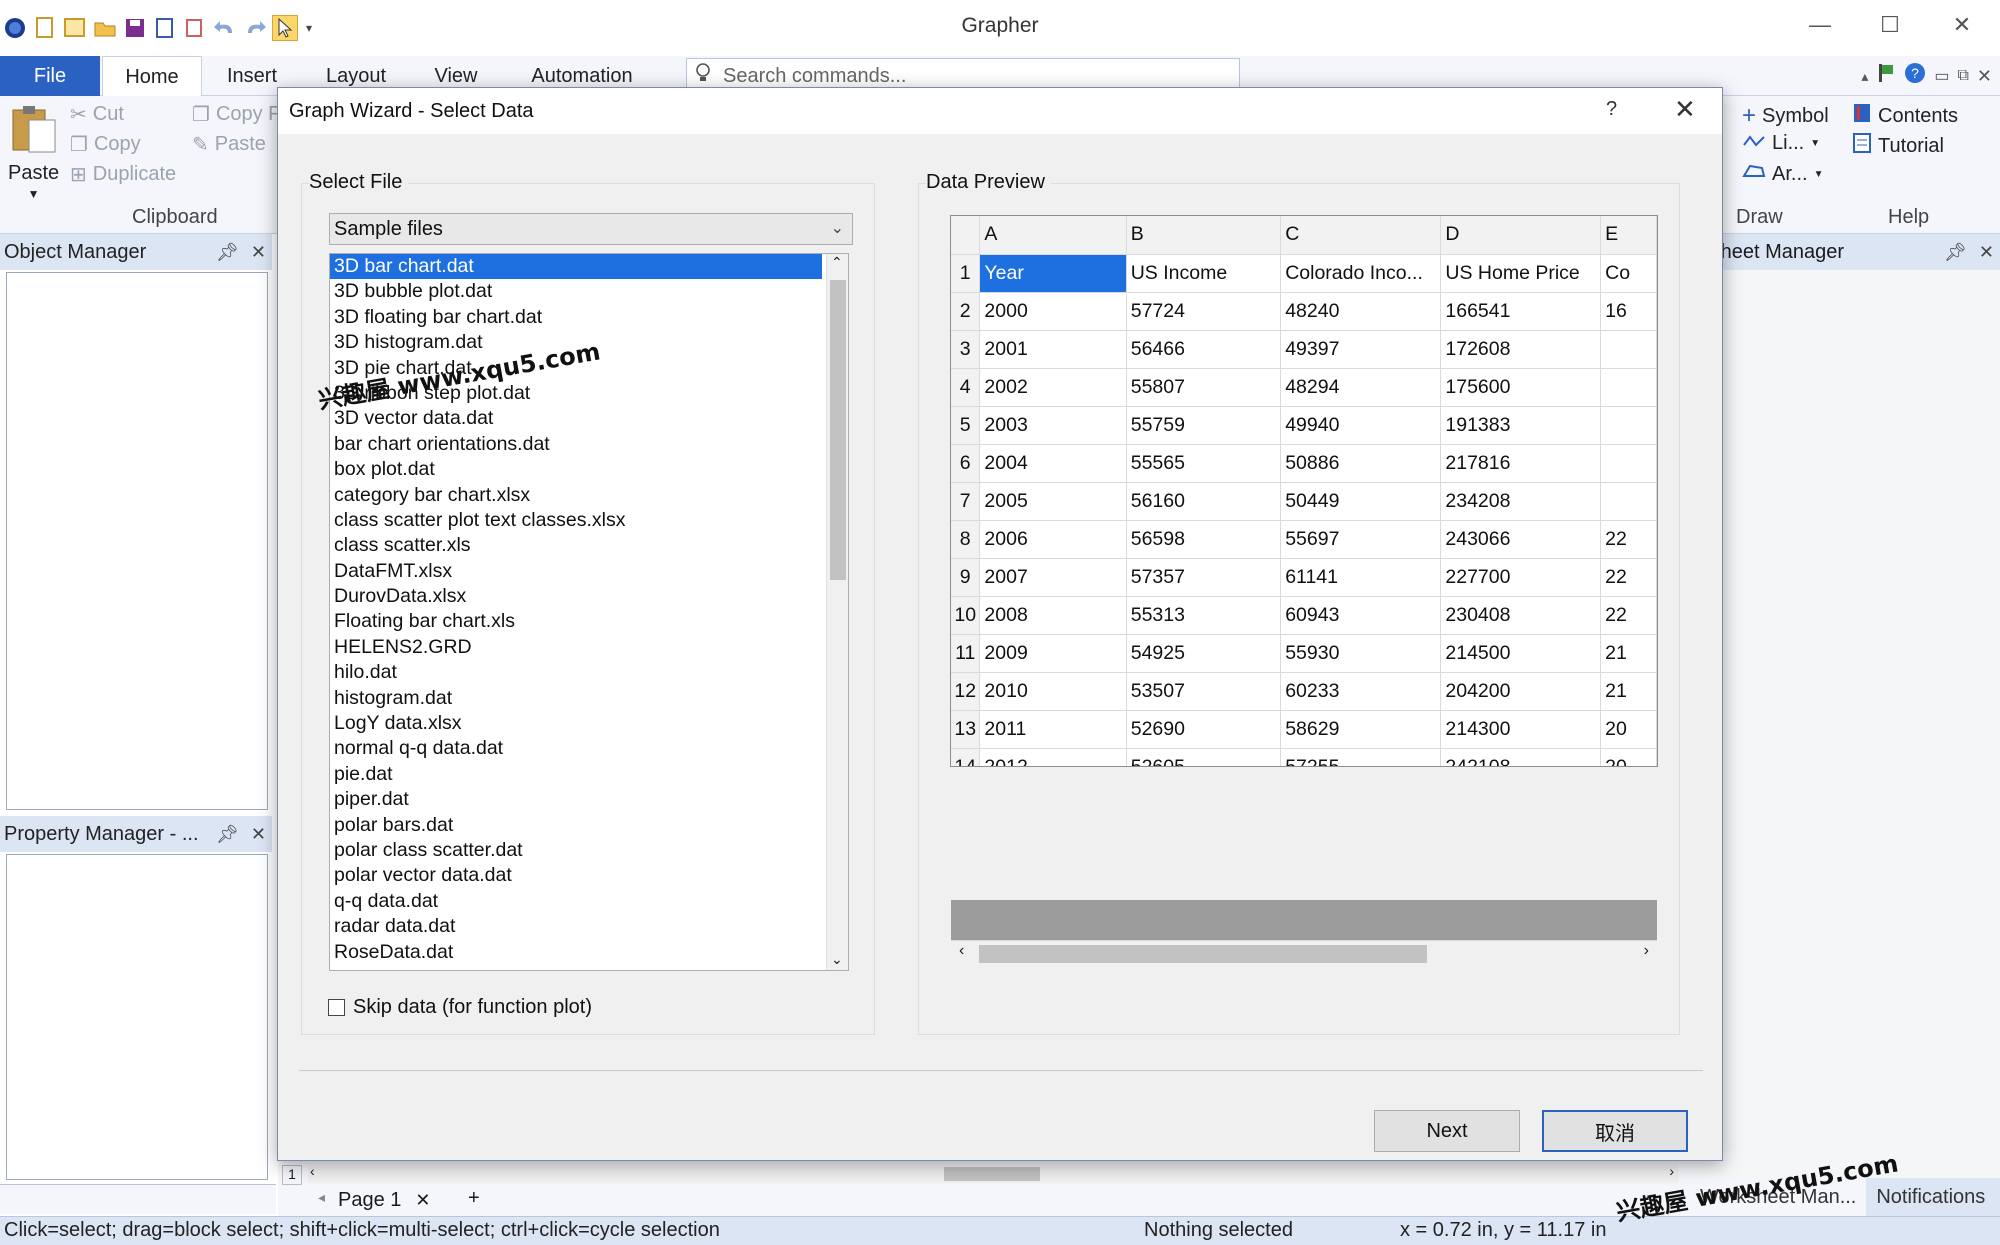 The width and height of the screenshot is (2000, 1245). I want to click on minimize-doc-icon: ▭, so click(1941, 76).